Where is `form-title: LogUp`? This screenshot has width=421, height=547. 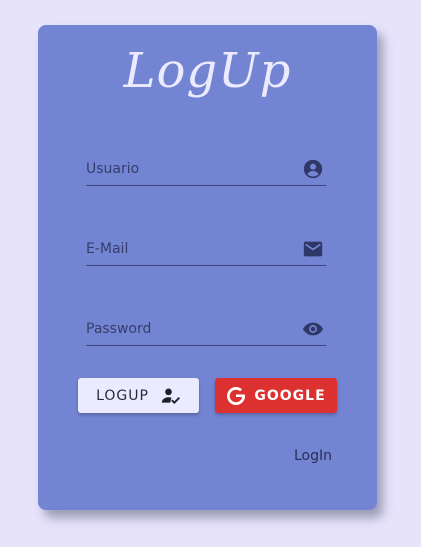 form-title: LogUp is located at coordinates (207, 71).